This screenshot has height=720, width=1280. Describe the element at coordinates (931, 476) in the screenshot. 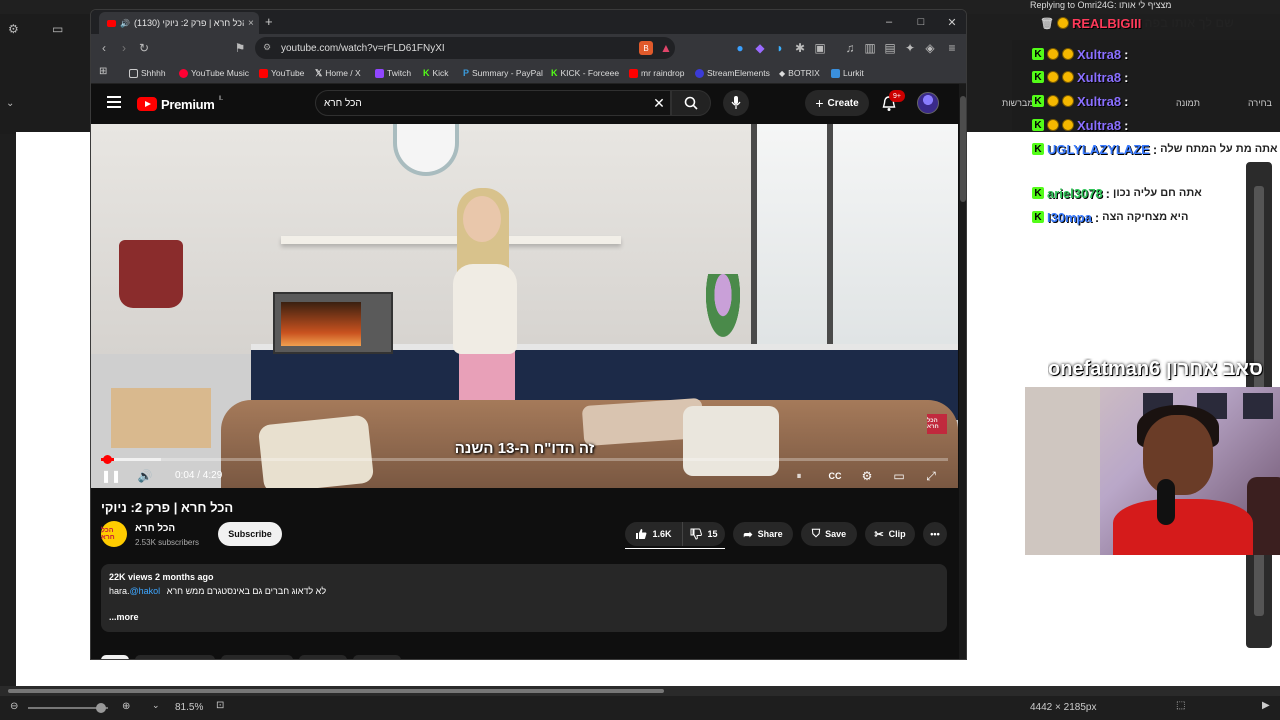

I see `fullscreen-icon: ⤢` at that location.